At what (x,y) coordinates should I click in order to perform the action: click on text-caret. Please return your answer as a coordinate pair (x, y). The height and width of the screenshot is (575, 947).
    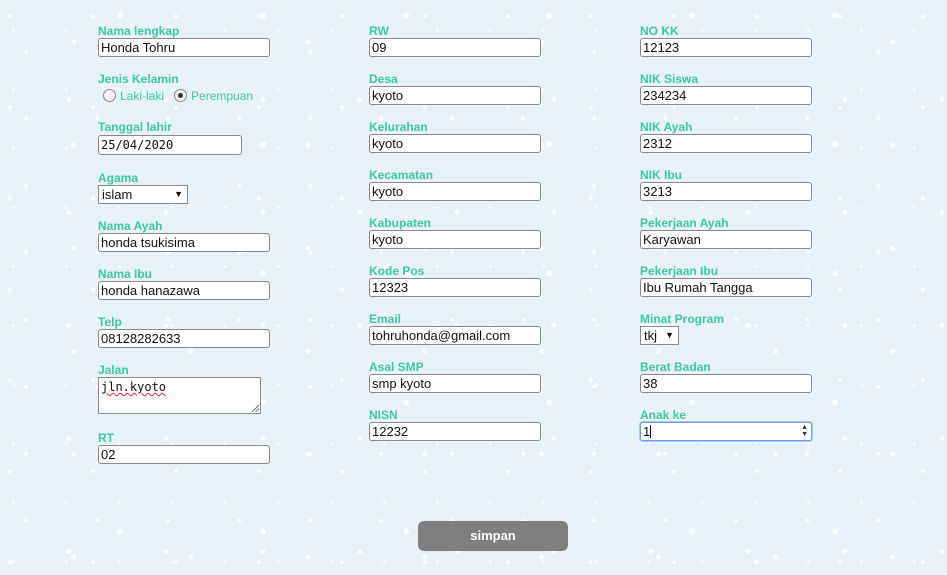
    Looking at the image, I should click on (651, 431).